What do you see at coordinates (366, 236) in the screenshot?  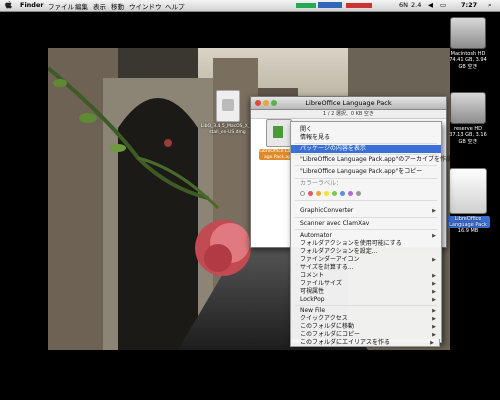 I see `menu-item-automator: Automator ▶` at bounding box center [366, 236].